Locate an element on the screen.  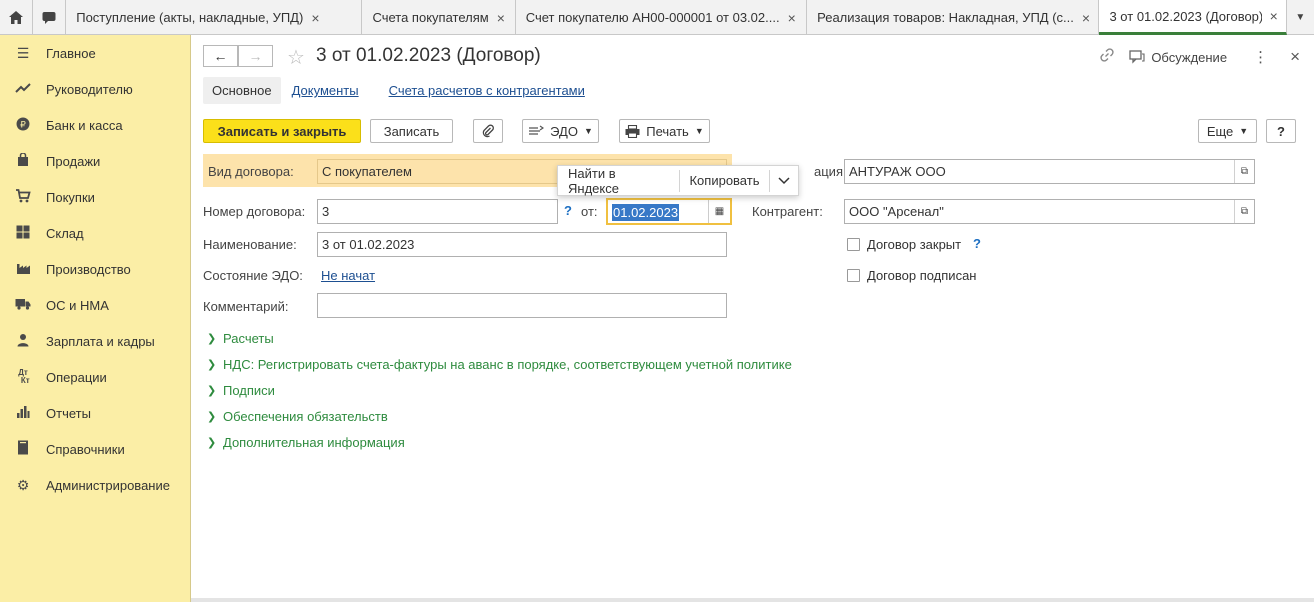
contract-closed-checkbox is located at coordinates (853, 244).